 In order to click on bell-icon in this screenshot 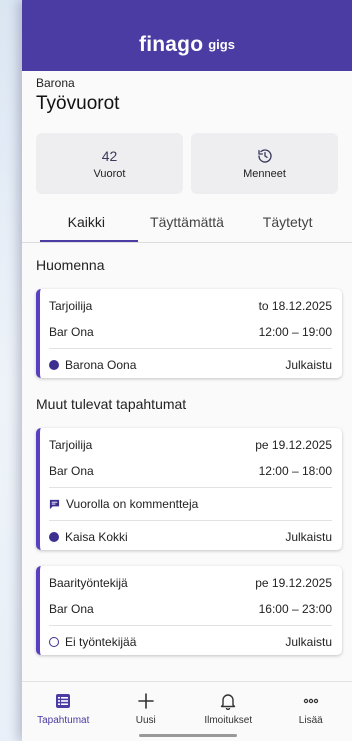, I will do `click(228, 701)`.